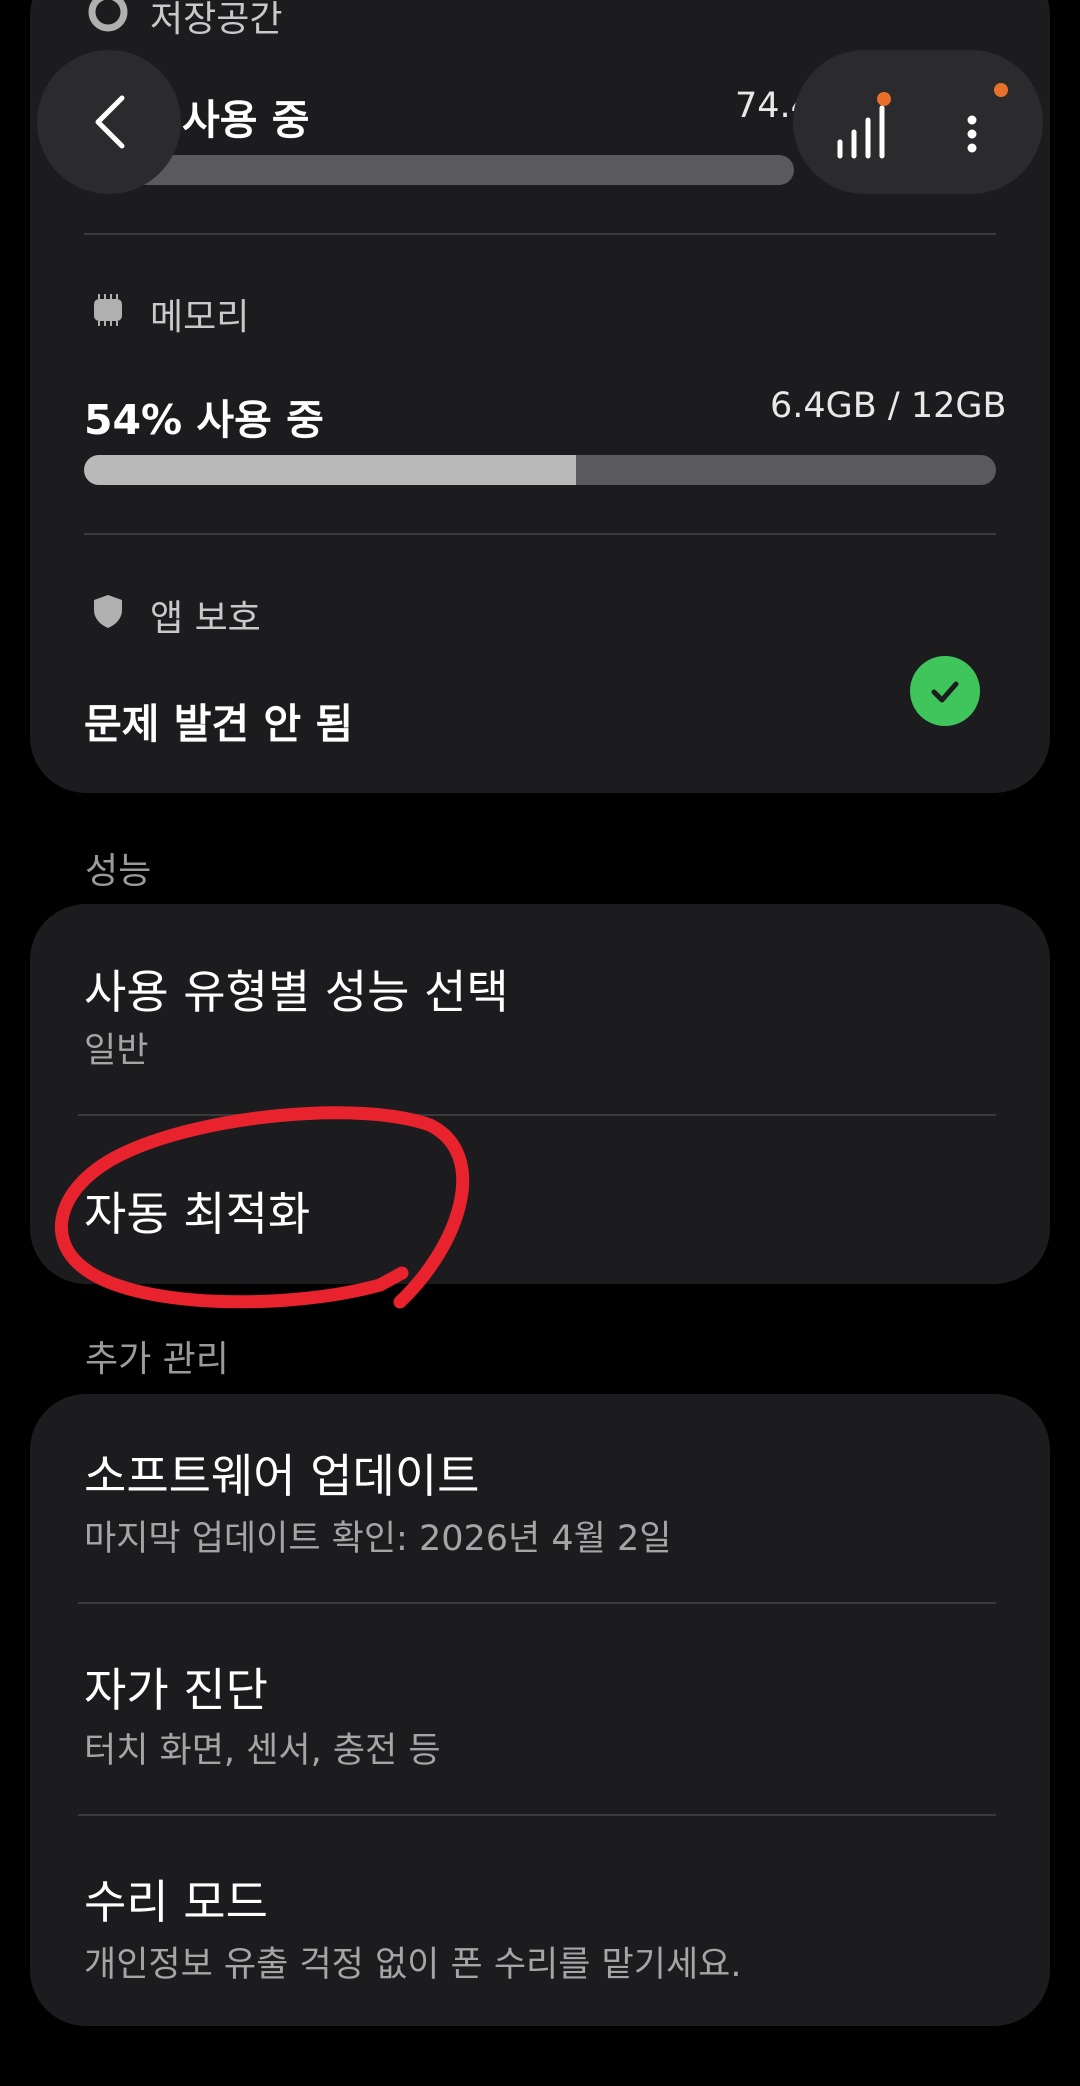 This screenshot has height=2086, width=1080. What do you see at coordinates (200, 317) in the screenshot?
I see `memory-label: 메모리` at bounding box center [200, 317].